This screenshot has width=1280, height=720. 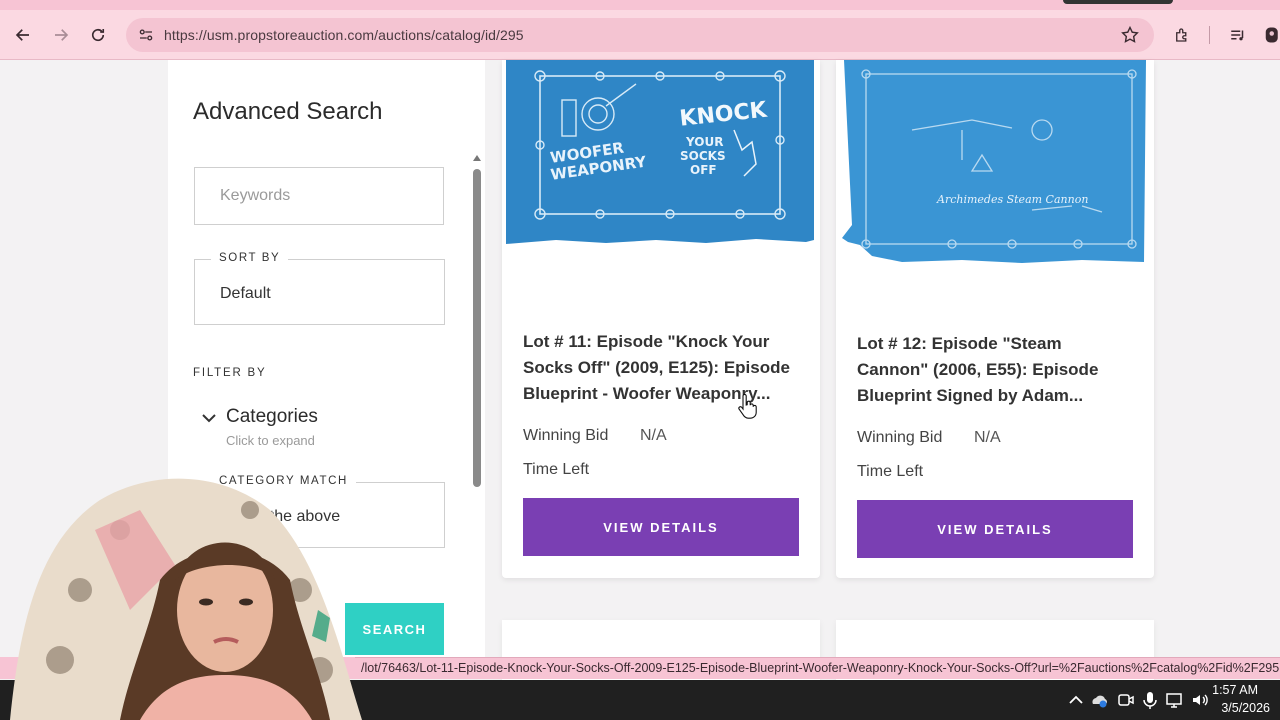 I want to click on microphone-icon, so click(x=1150, y=700).